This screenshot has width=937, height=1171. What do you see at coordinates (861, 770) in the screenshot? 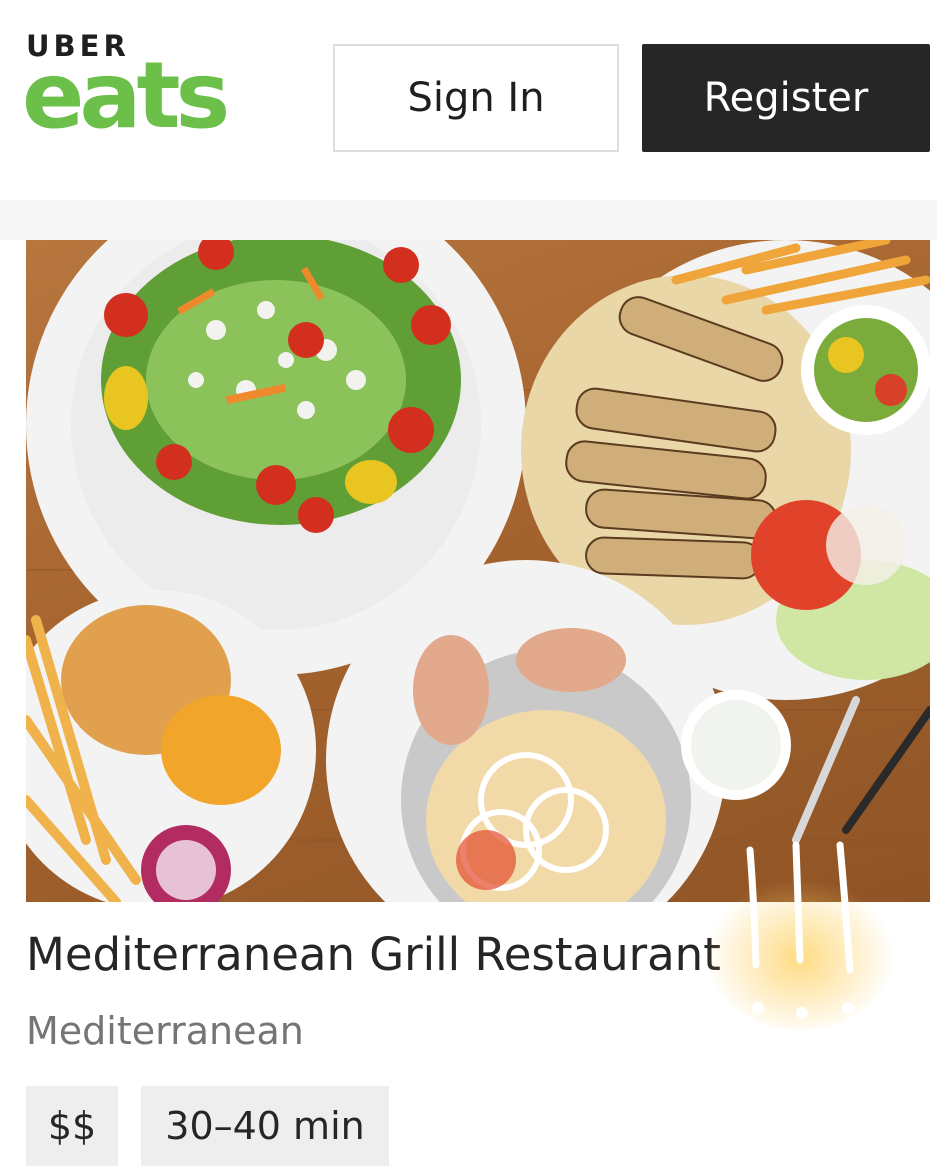
I see `fork-and-knife` at bounding box center [861, 770].